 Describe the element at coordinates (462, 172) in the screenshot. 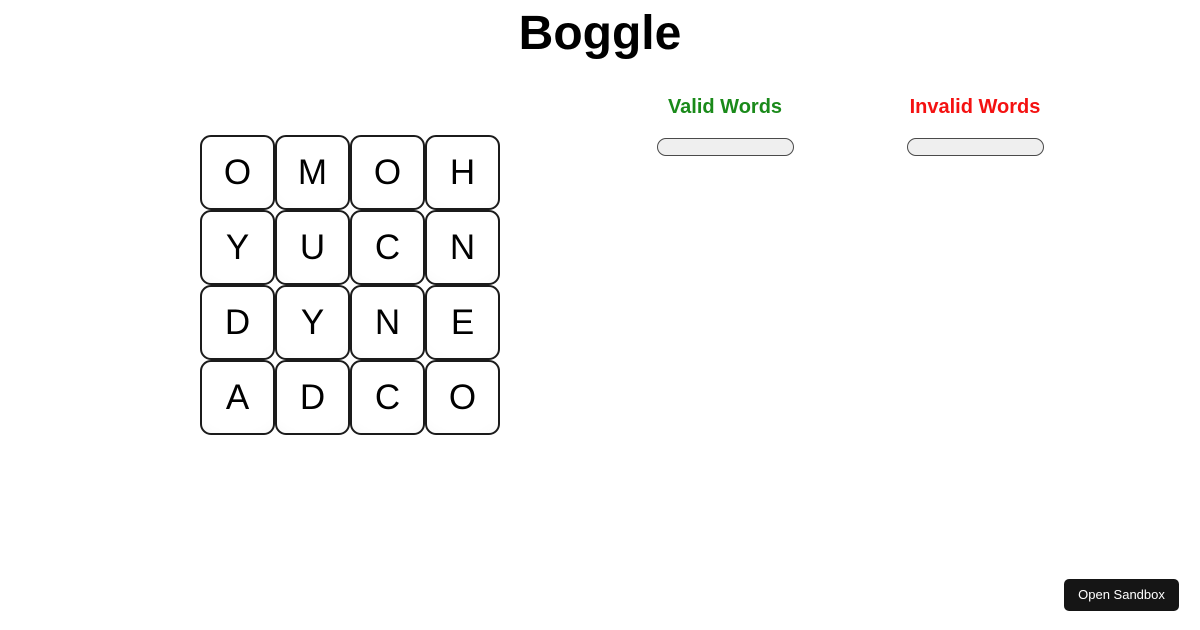

I see `board-tile: H` at that location.